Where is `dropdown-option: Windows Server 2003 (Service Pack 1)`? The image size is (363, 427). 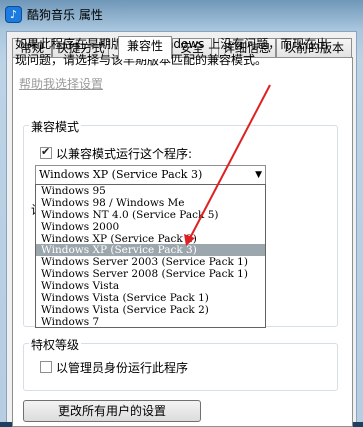 dropdown-option: Windows Server 2003 (Service Pack 1) is located at coordinates (150, 262).